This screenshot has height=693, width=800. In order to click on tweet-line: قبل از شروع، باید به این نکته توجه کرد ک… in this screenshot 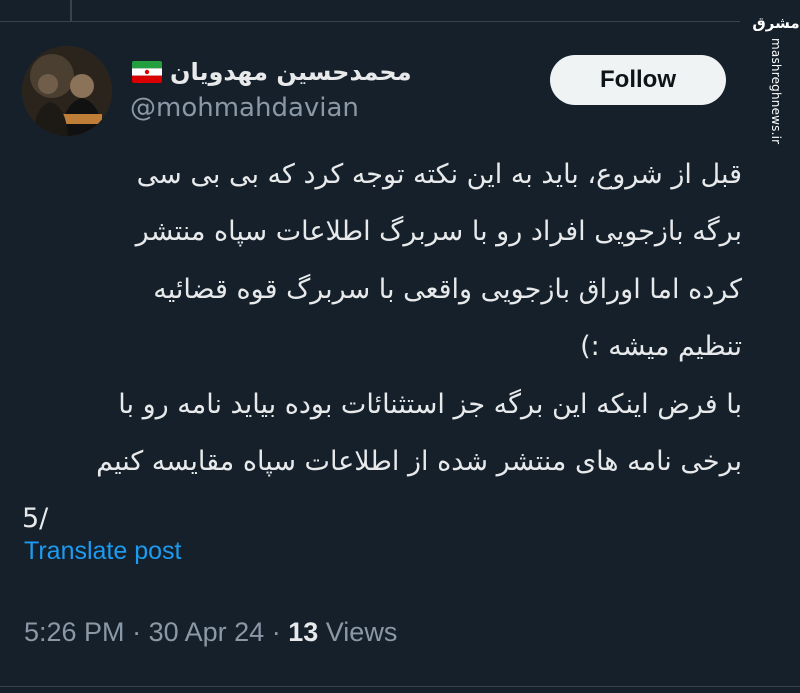, I will do `click(439, 174)`.